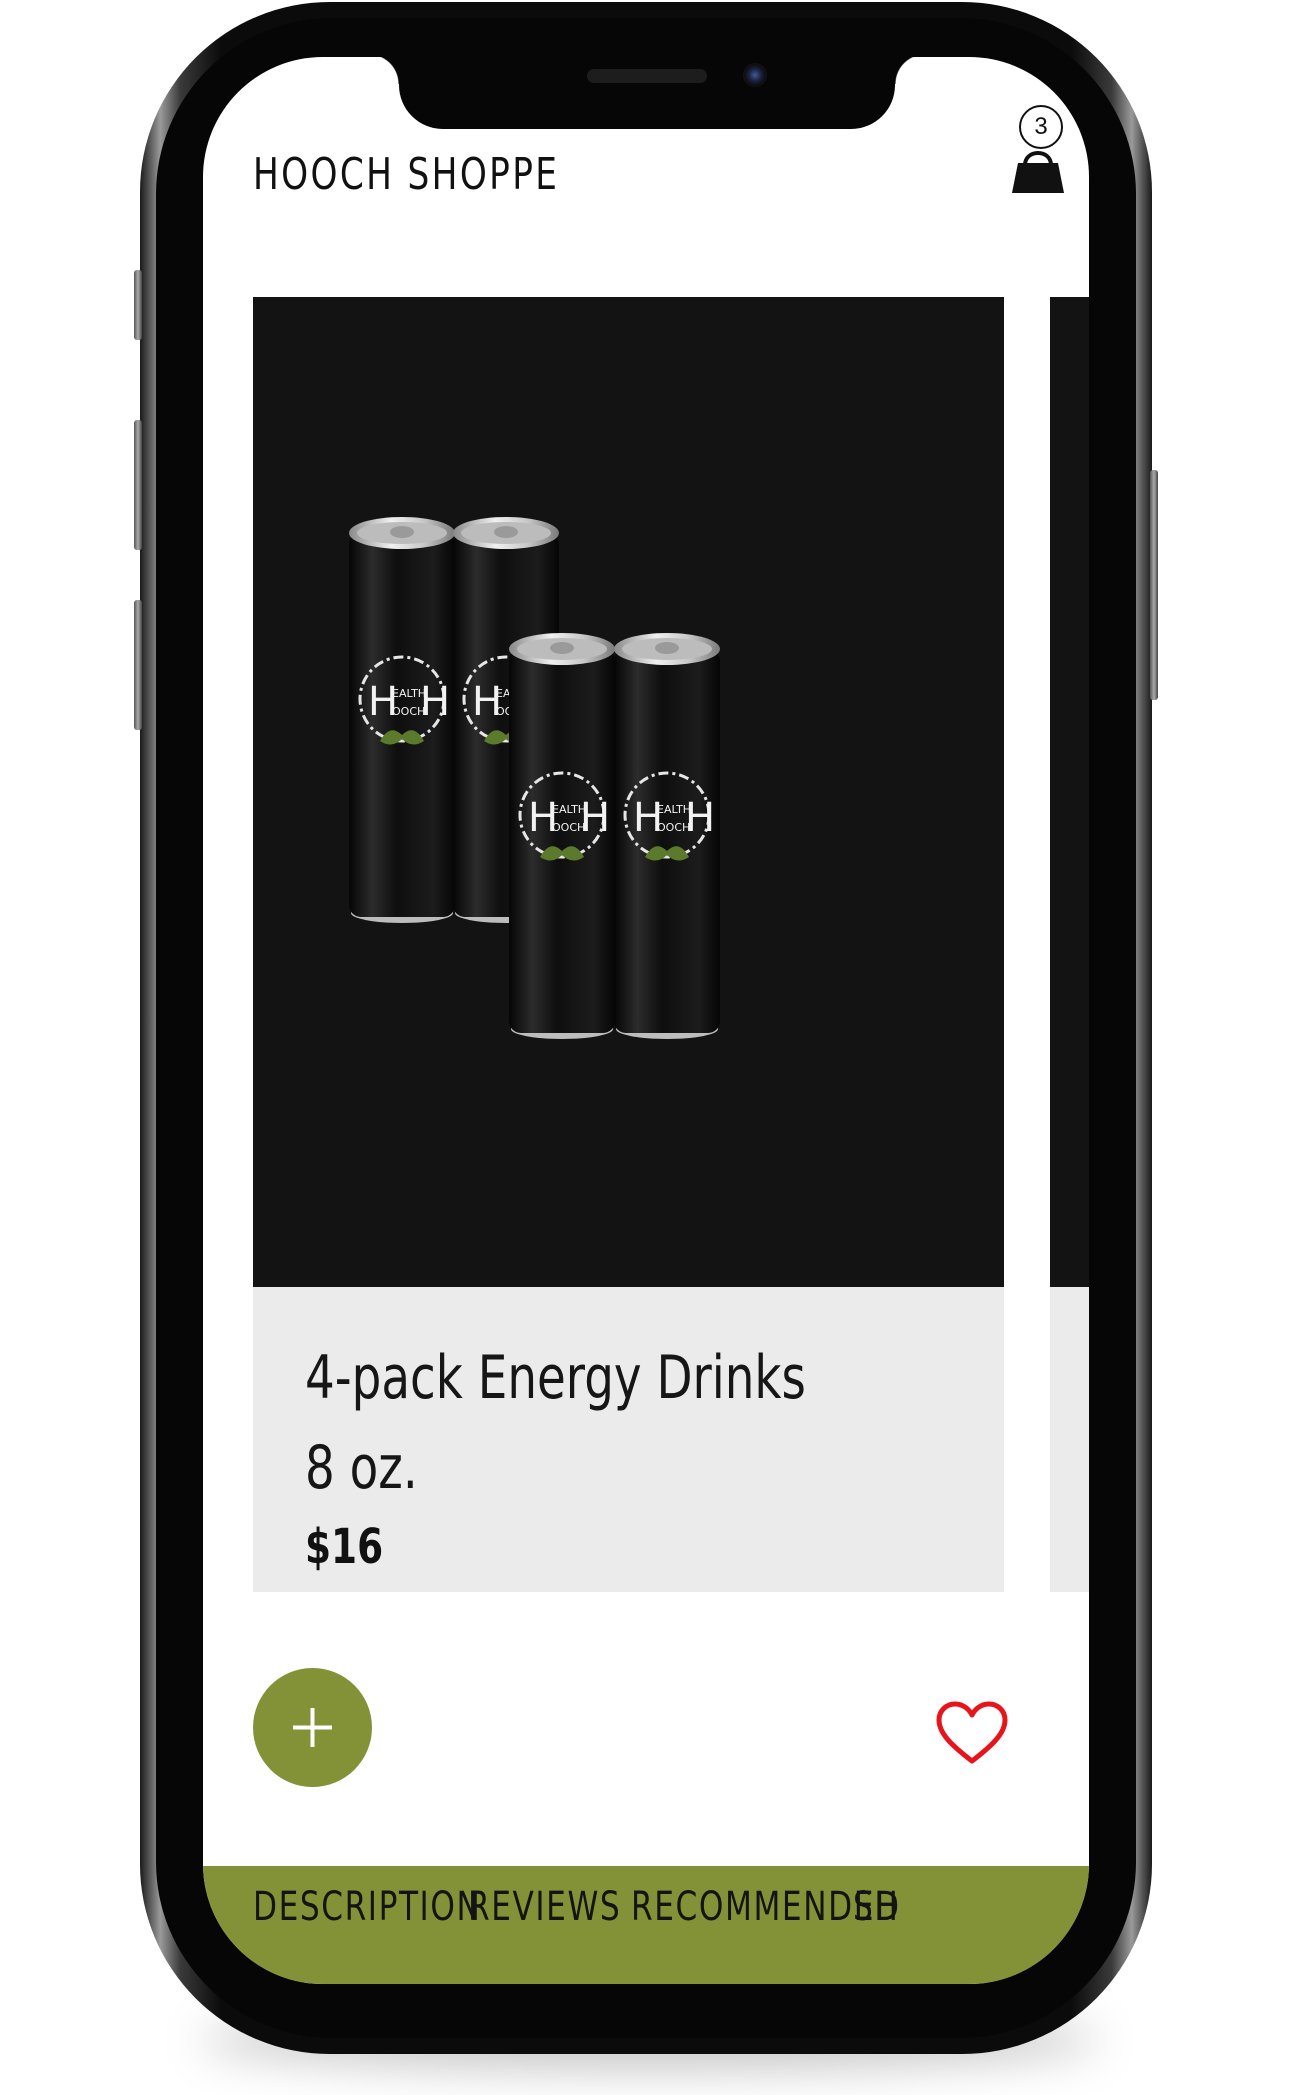 The width and height of the screenshot is (1296, 2095). Describe the element at coordinates (1154, 585) in the screenshot. I see `power-button` at that location.